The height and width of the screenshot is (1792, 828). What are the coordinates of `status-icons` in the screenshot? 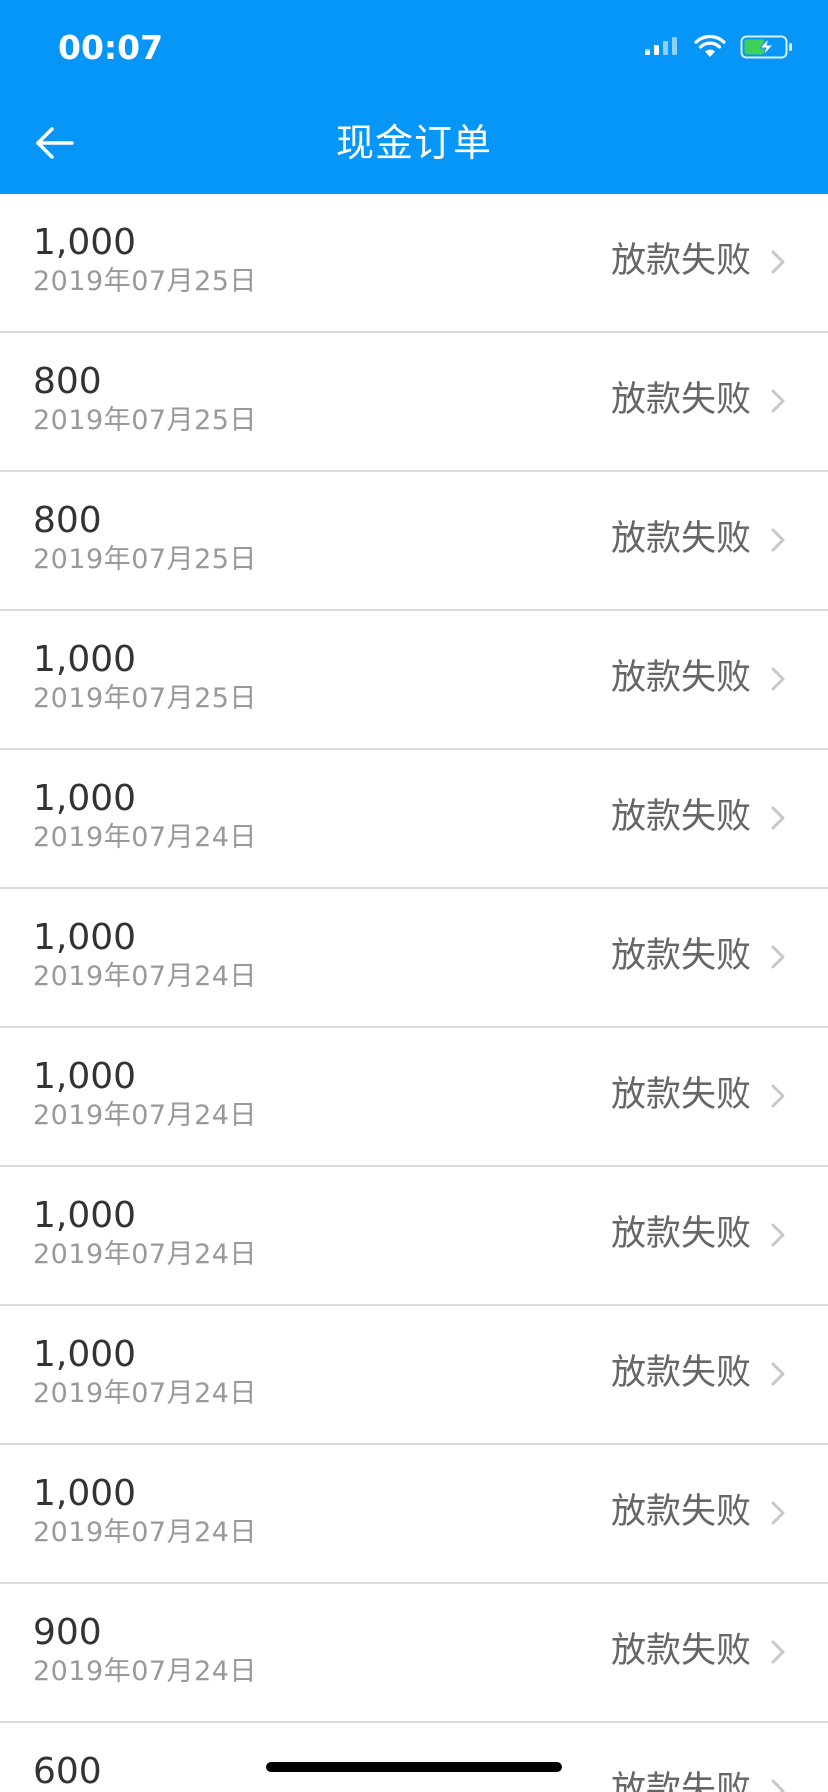 It's located at (719, 49).